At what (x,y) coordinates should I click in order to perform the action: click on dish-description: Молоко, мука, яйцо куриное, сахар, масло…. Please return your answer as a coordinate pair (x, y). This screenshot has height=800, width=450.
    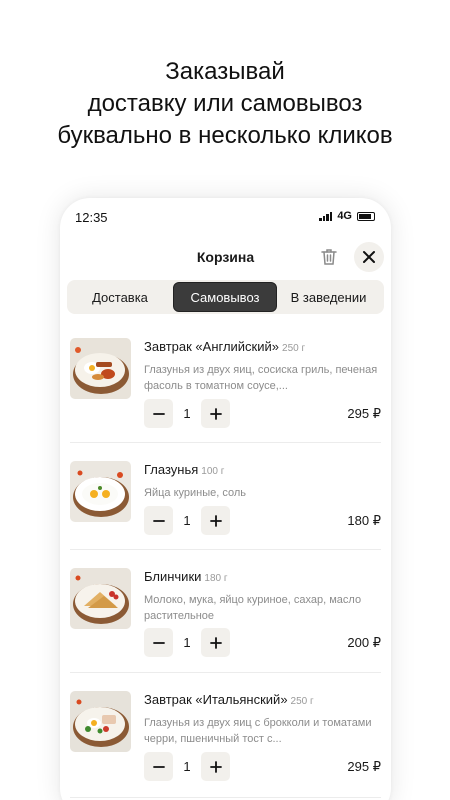
    Looking at the image, I should click on (253, 608).